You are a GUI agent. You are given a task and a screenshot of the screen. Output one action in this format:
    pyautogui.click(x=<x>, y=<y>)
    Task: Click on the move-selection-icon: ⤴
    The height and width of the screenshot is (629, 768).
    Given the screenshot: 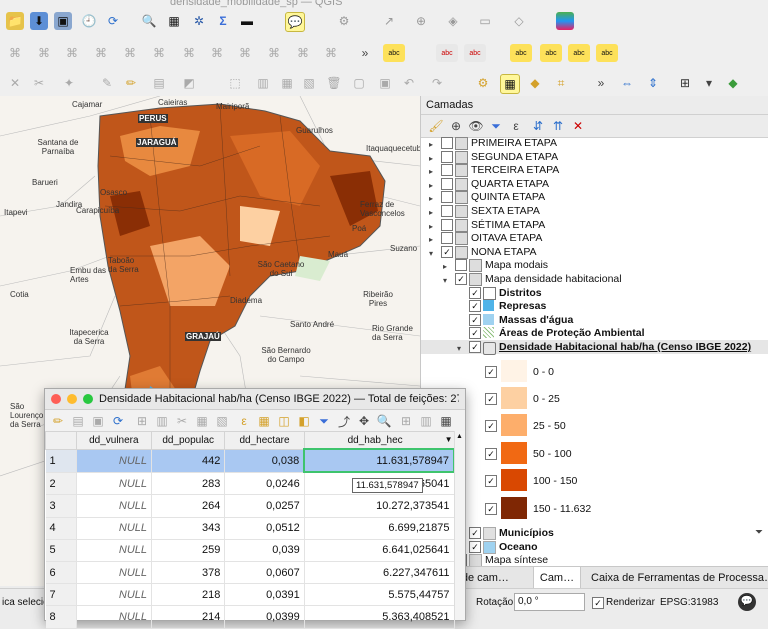 What is the action you would take?
    pyautogui.click(x=344, y=421)
    